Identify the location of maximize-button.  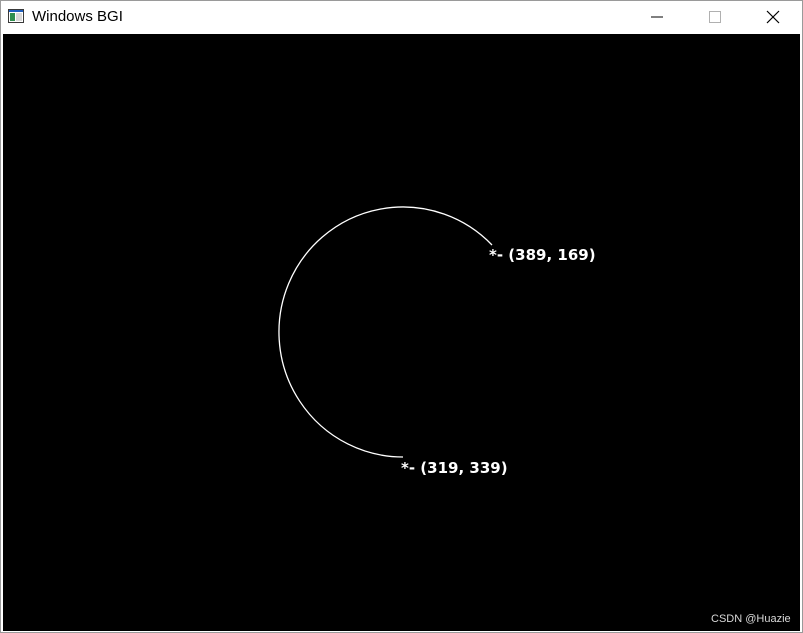
(715, 17).